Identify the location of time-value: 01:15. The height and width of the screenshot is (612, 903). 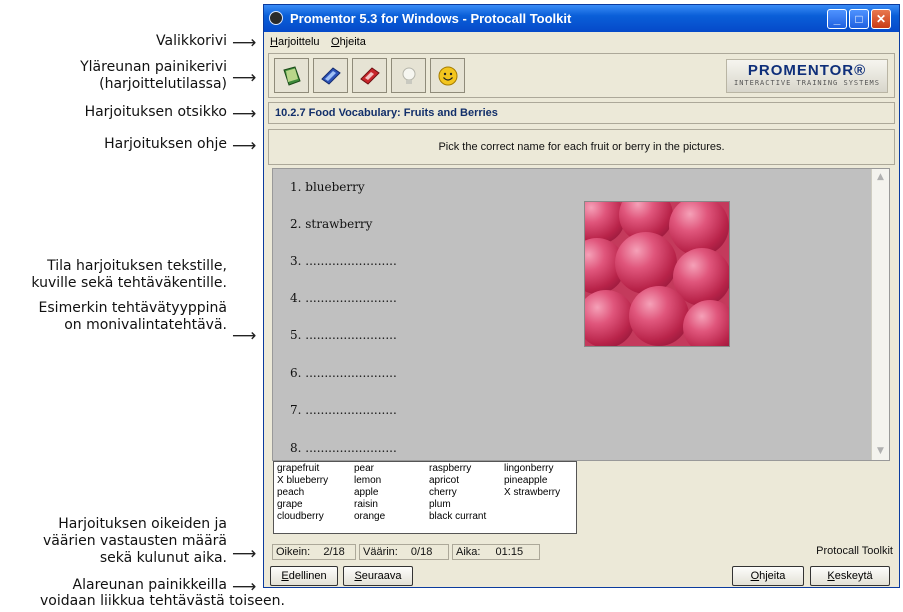
(509, 552).